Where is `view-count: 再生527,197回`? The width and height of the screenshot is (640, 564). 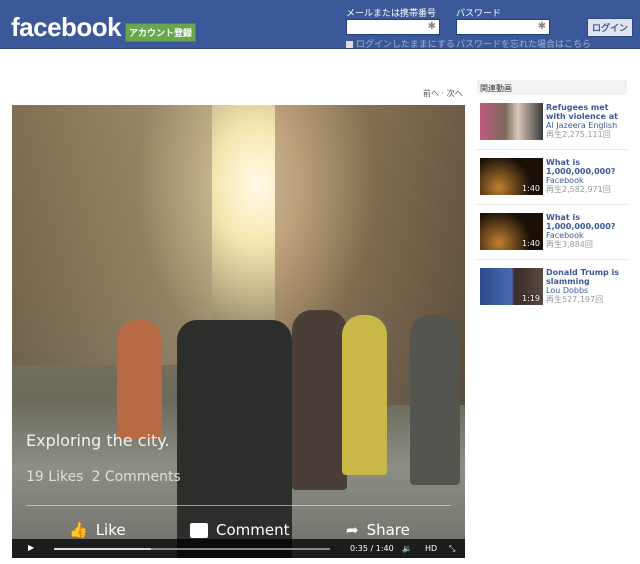 view-count: 再生527,197回 is located at coordinates (575, 299).